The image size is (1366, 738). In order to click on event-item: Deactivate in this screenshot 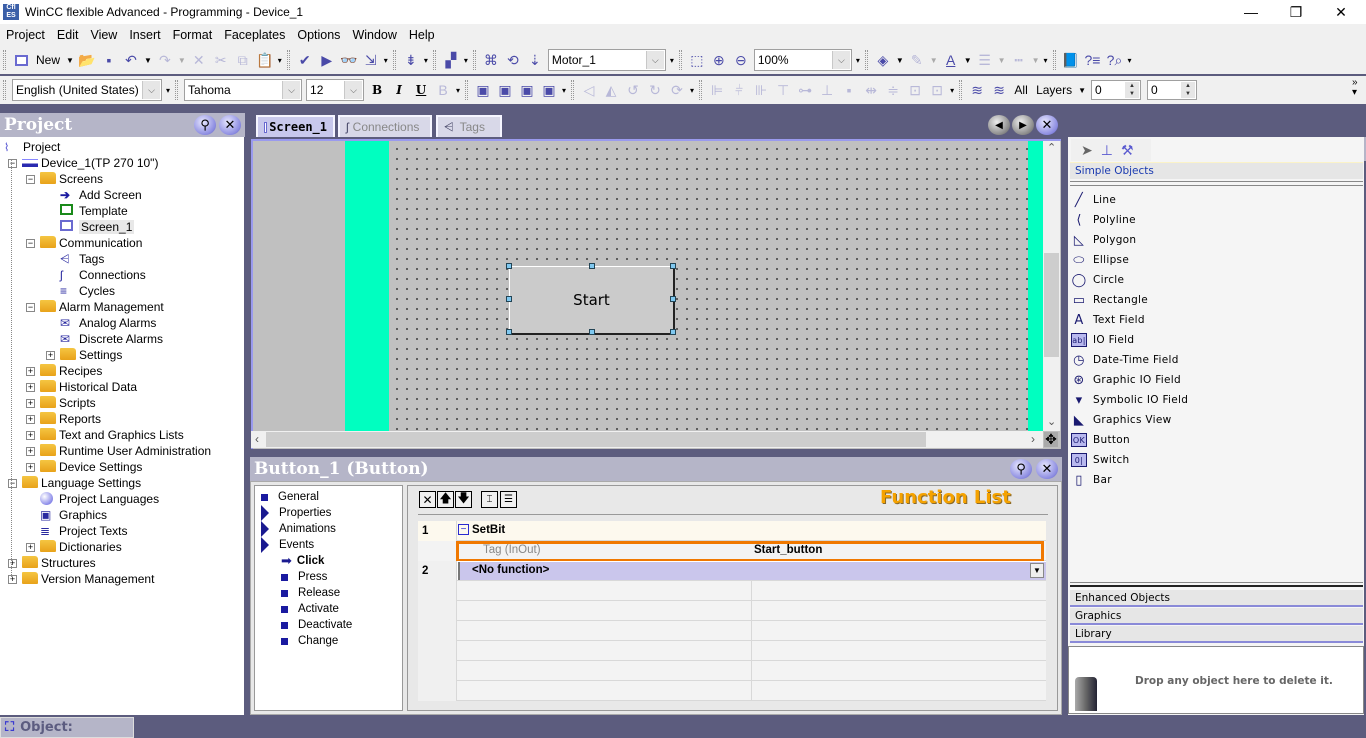, I will do `click(316, 625)`.